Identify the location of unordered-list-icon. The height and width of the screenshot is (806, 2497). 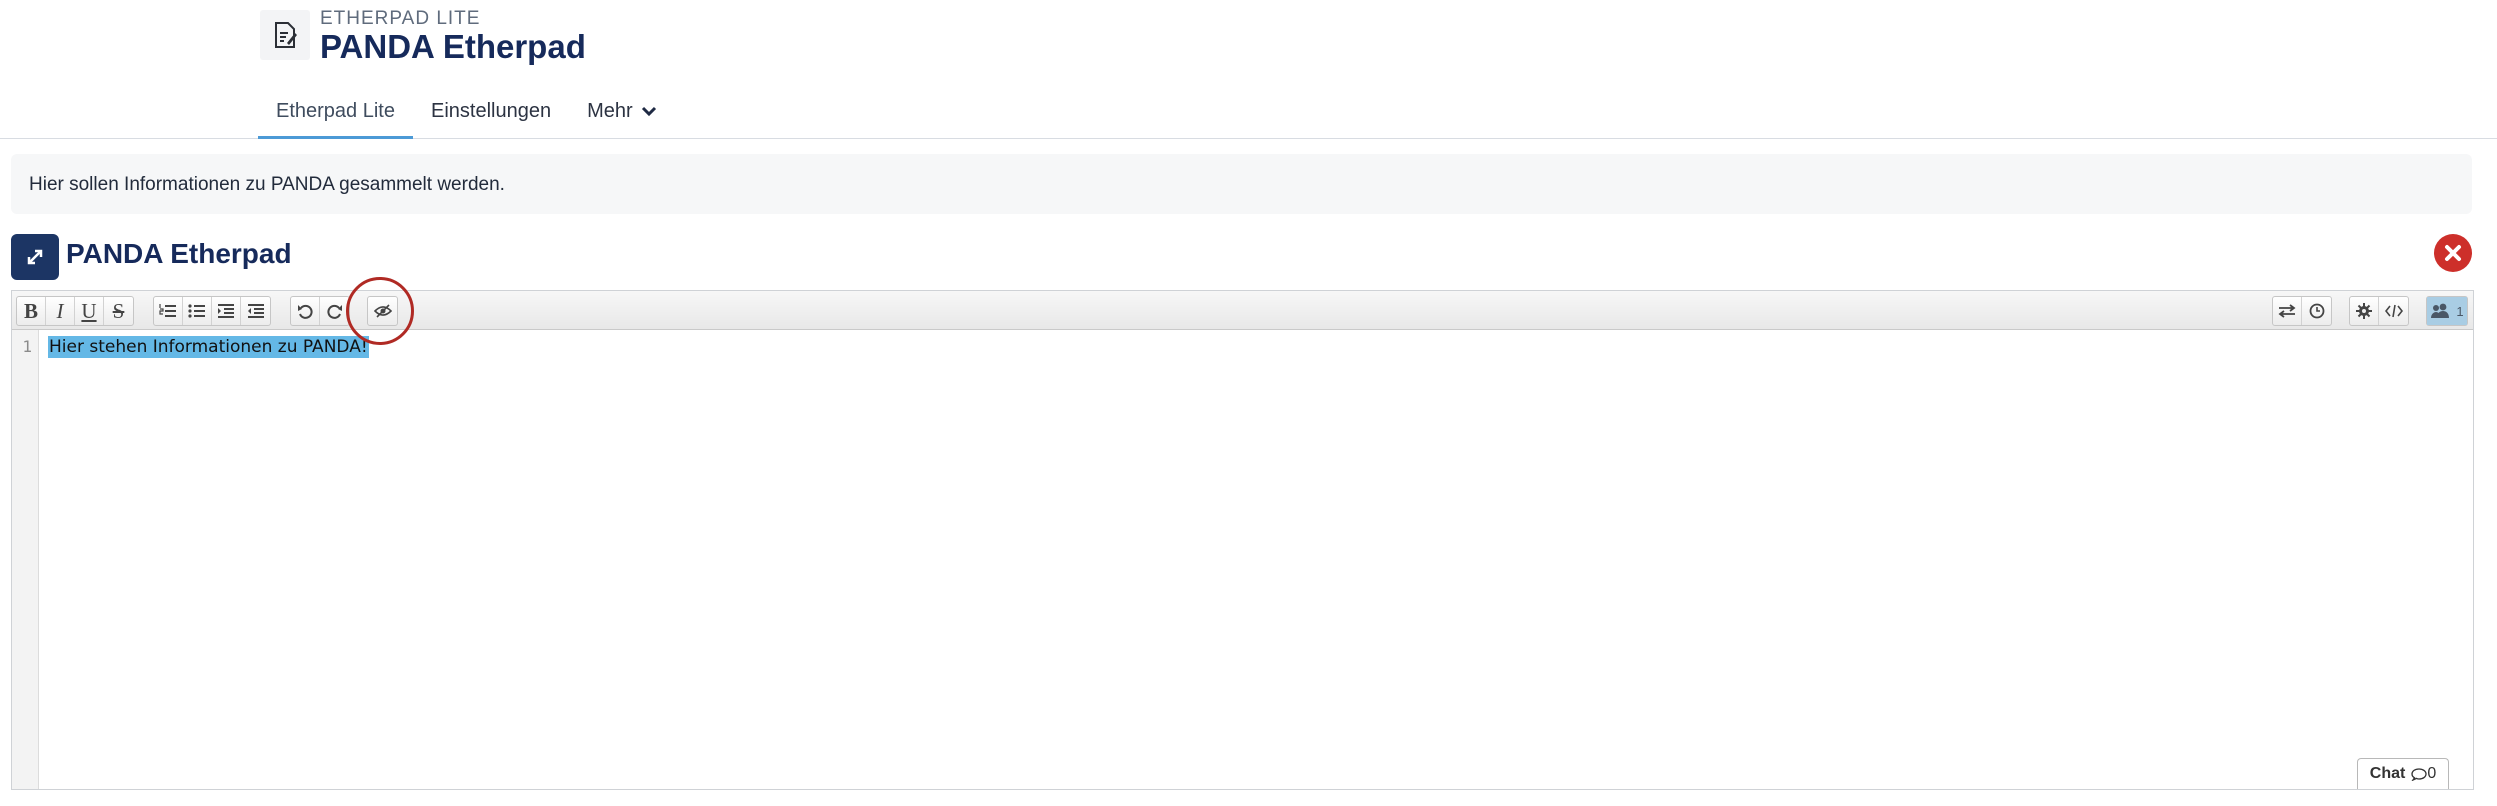
(196, 311).